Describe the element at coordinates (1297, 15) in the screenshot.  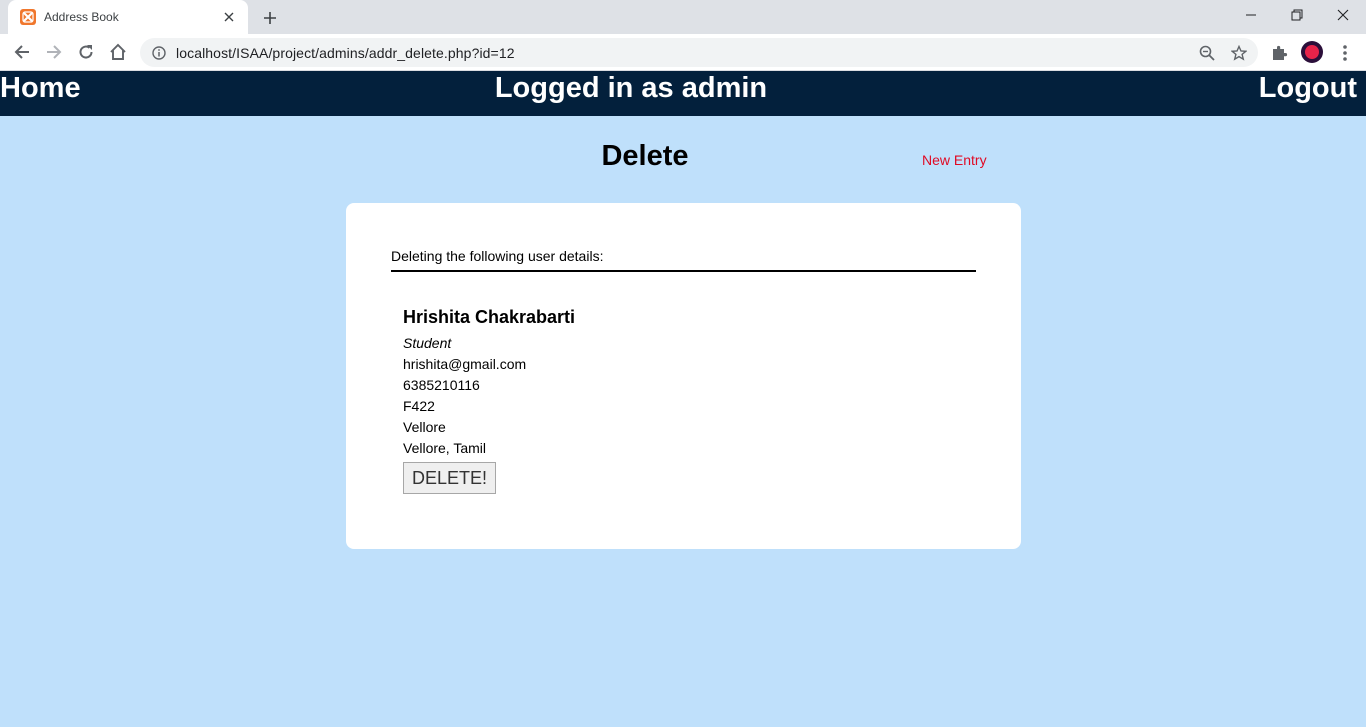
I see `restore-icon` at that location.